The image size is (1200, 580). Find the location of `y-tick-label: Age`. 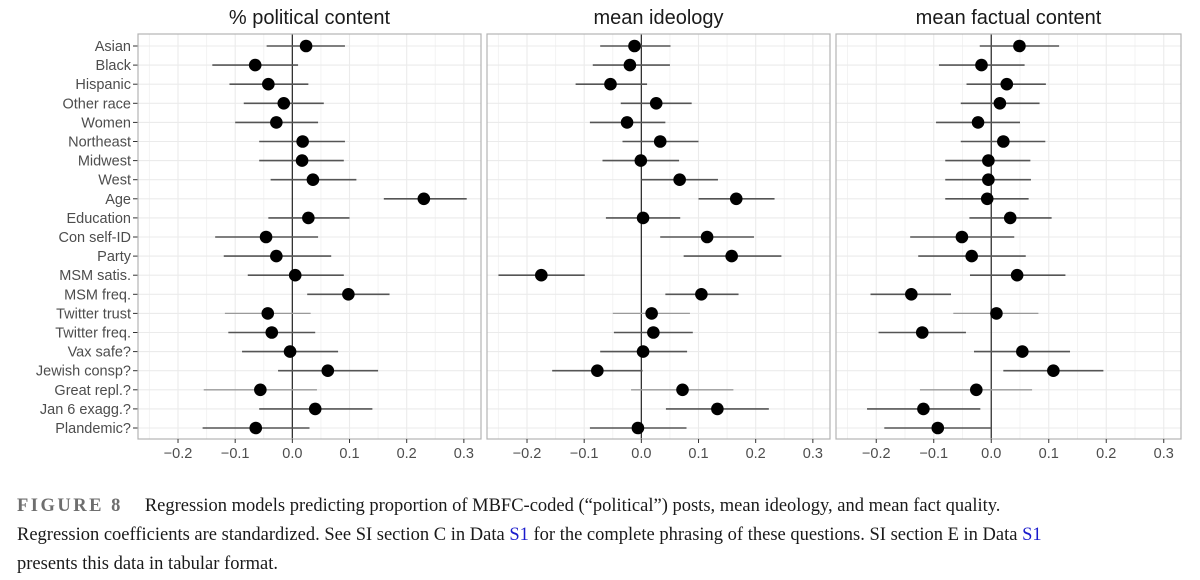

y-tick-label: Age is located at coordinates (118, 200).